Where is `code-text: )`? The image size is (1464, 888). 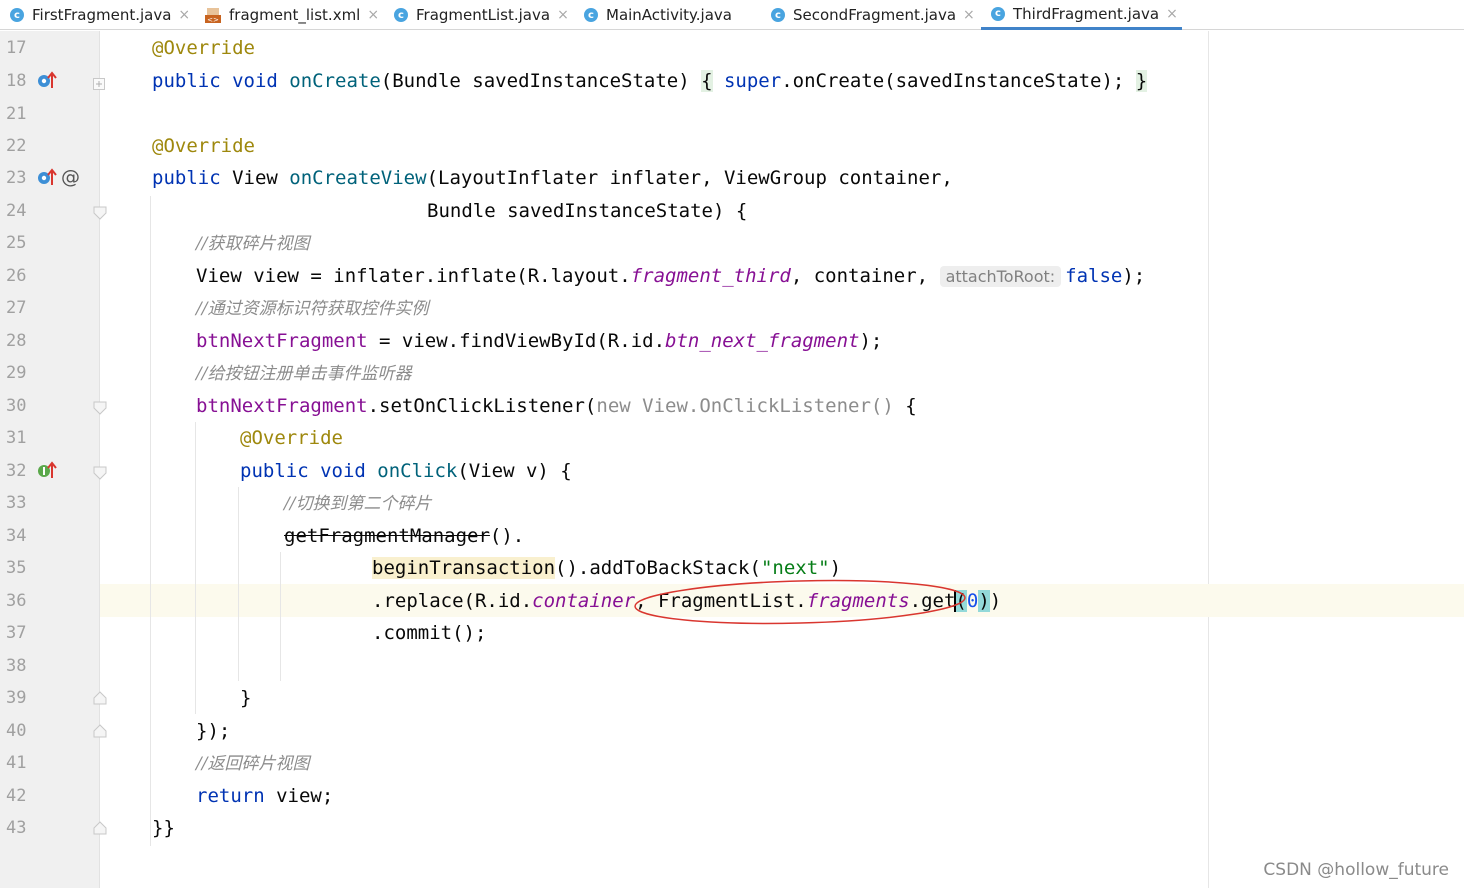
code-text: ) is located at coordinates (995, 601).